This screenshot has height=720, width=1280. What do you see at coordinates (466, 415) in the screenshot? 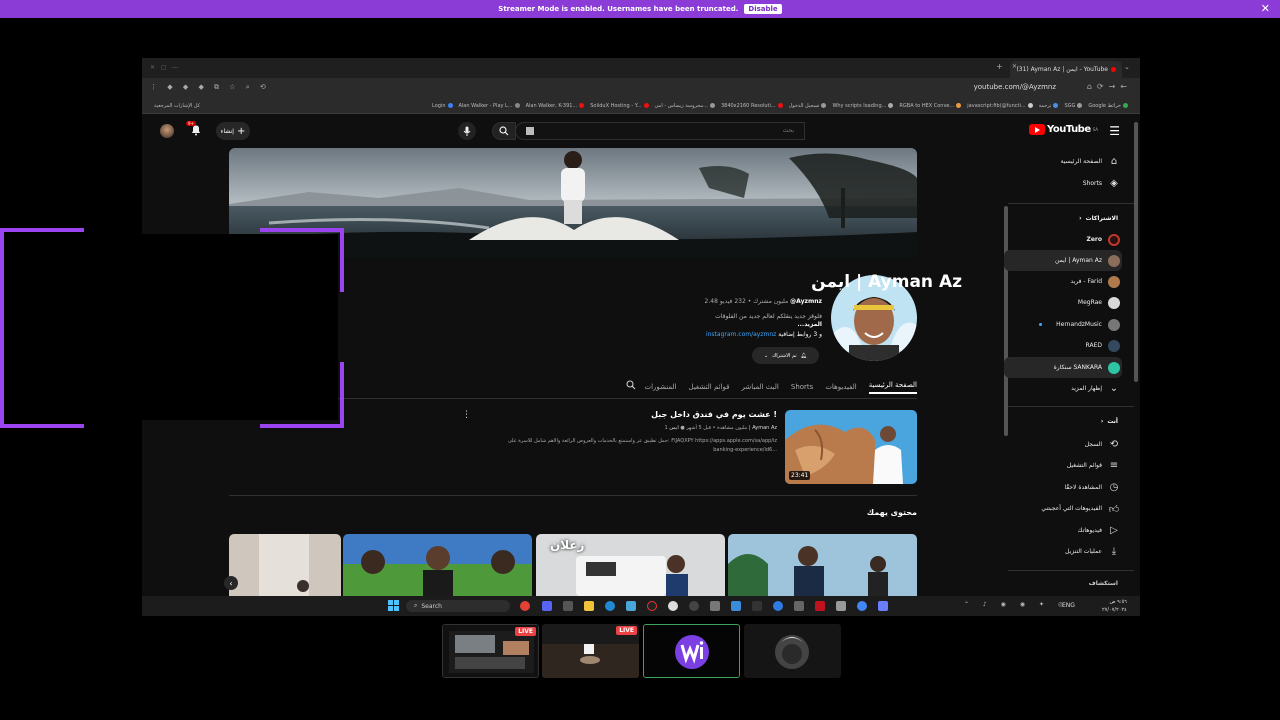
I see `more-options-icon: ⋮` at bounding box center [466, 415].